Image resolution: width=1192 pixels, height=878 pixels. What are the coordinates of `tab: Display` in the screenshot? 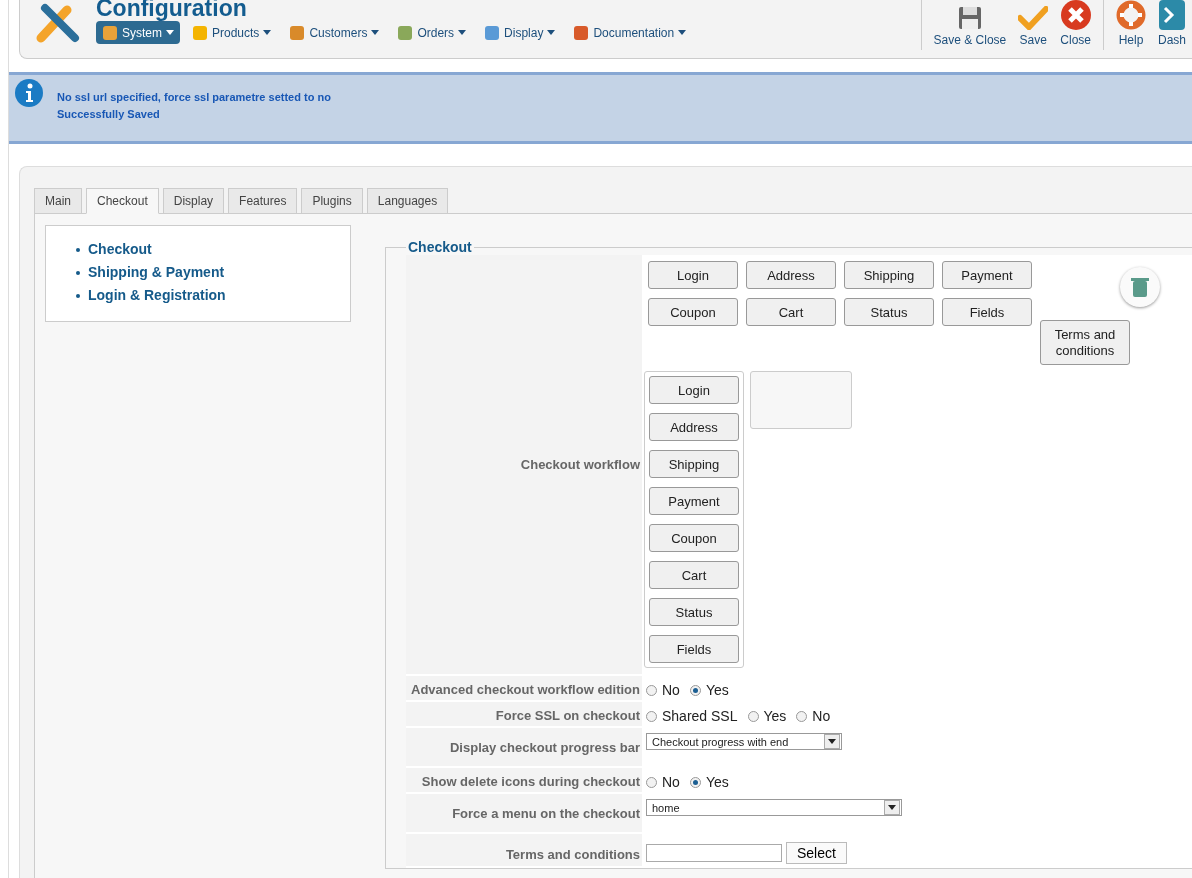 It's located at (193, 201).